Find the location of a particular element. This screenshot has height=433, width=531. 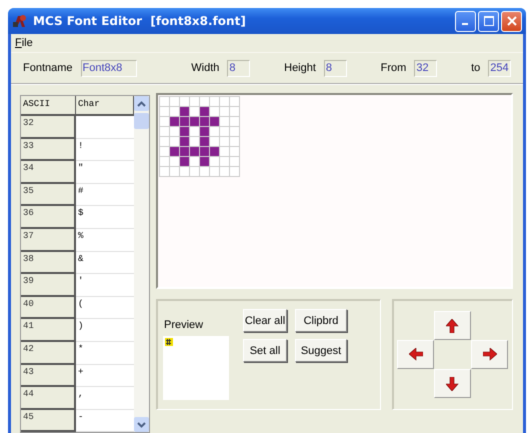

table-cell: 40 is located at coordinates (48, 308).